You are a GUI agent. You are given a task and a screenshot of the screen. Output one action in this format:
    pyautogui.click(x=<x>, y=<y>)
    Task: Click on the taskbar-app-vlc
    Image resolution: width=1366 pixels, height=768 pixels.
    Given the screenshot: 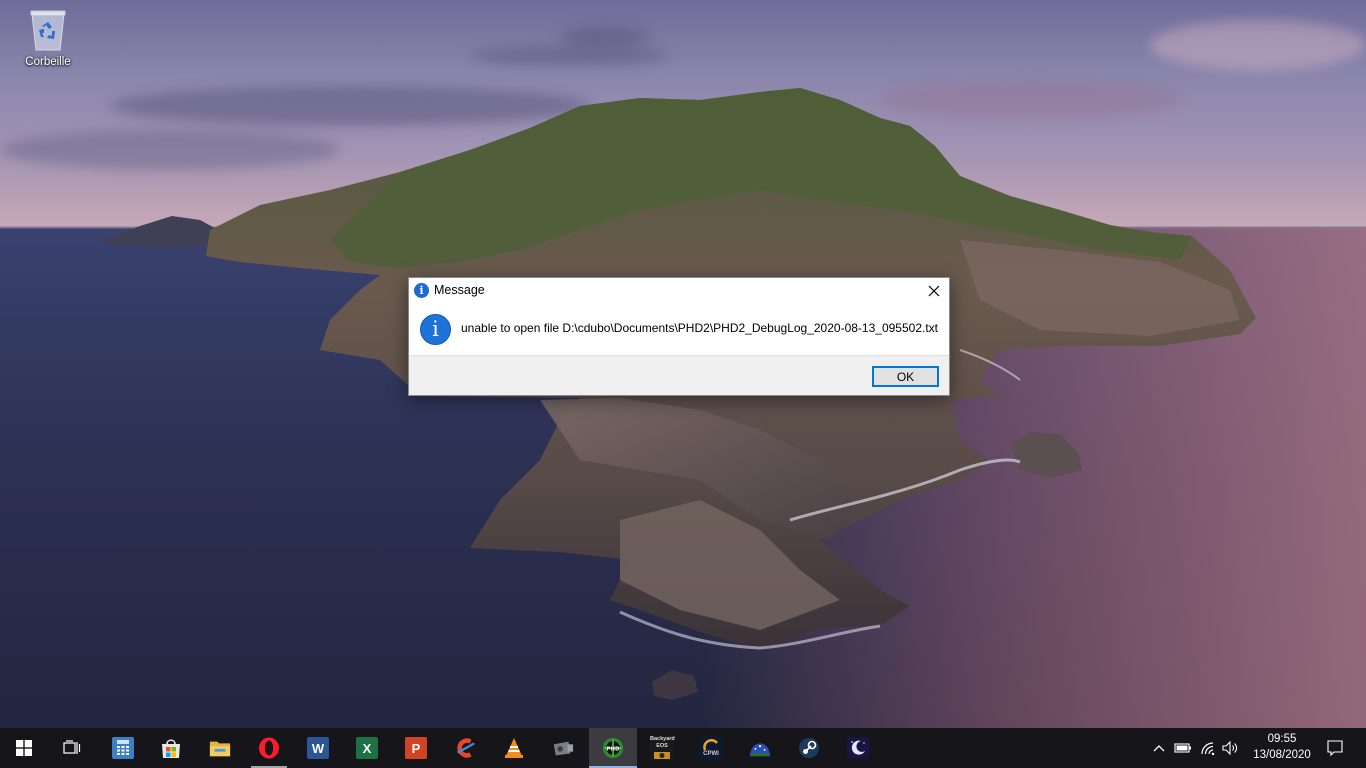 What is the action you would take?
    pyautogui.click(x=514, y=748)
    